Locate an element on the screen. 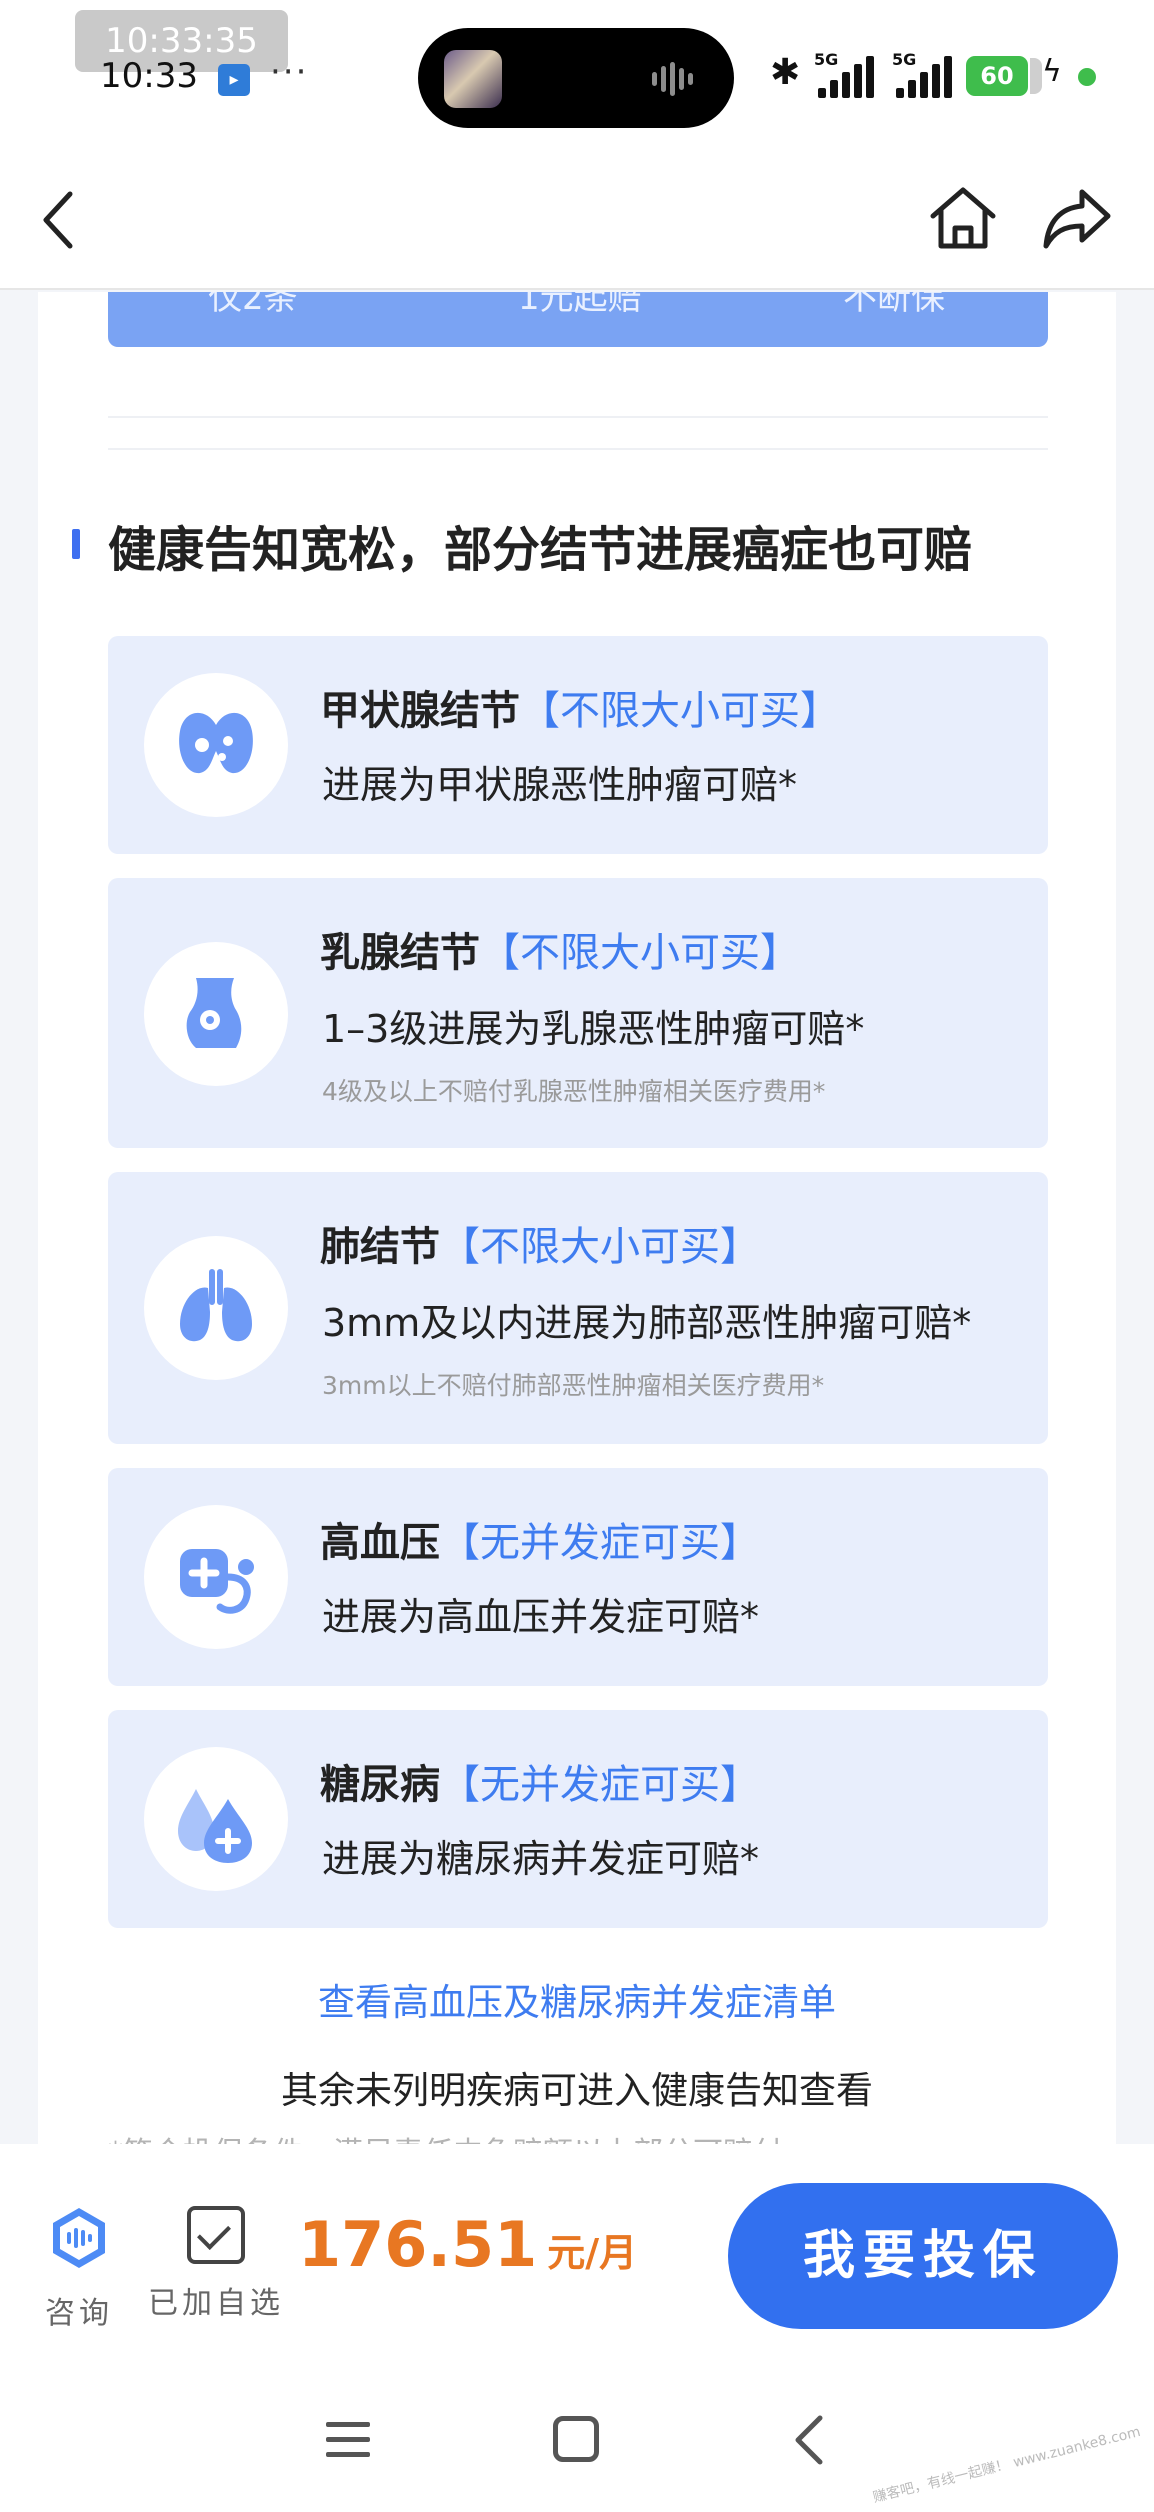 The width and height of the screenshot is (1154, 2512). signal-icon-2: 5G is located at coordinates (925, 74).